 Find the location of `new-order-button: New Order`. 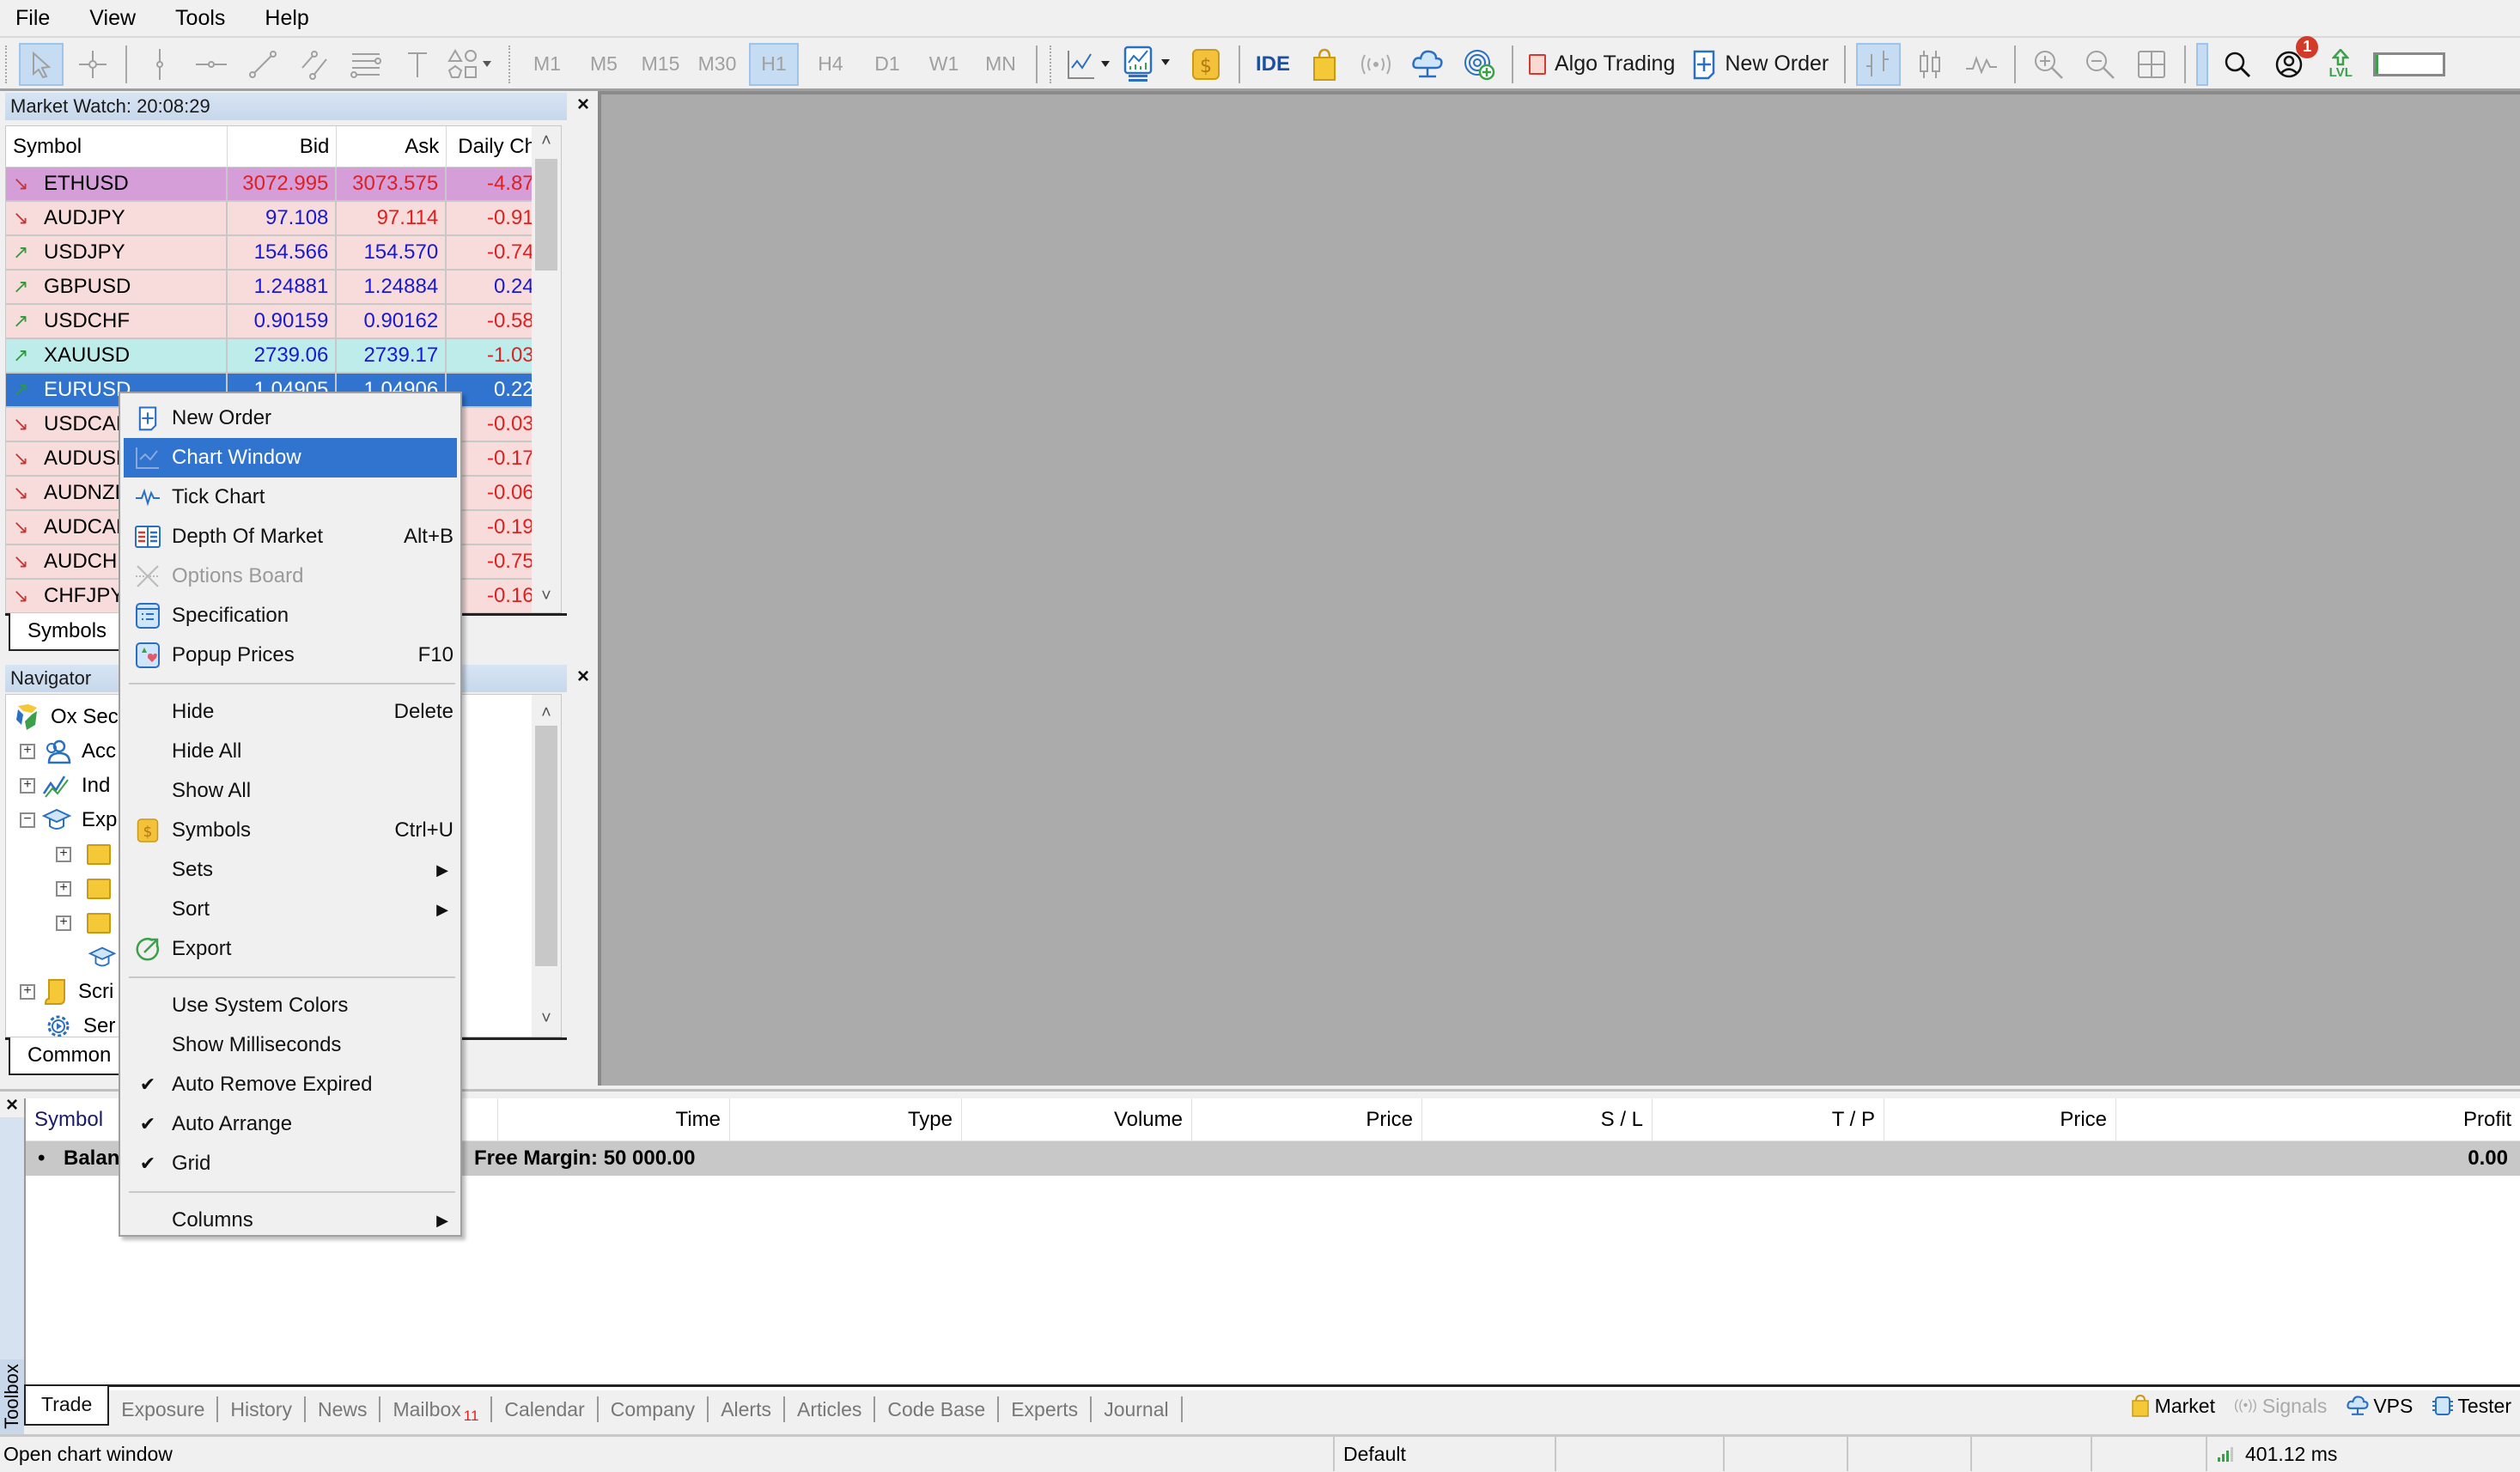

new-order-button: New Order is located at coordinates (1761, 64).